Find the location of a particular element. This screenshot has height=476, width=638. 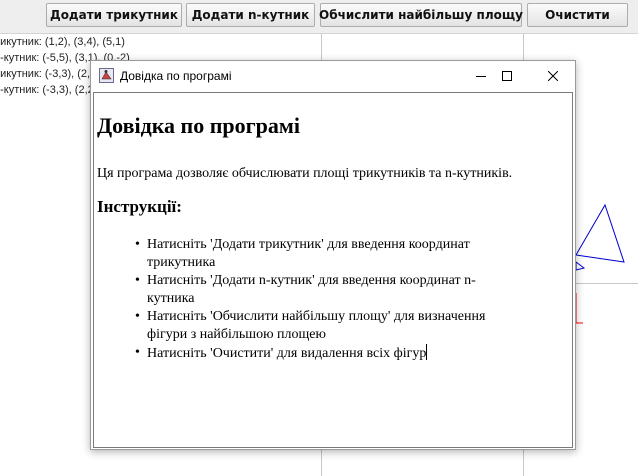

close-button is located at coordinates (553, 76).